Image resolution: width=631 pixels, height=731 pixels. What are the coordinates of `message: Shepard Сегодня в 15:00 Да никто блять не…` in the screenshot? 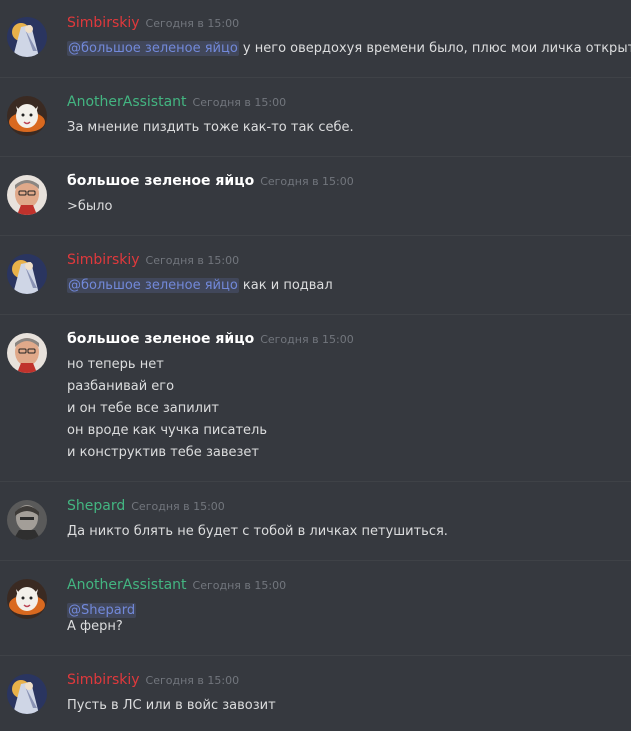 It's located at (315, 529).